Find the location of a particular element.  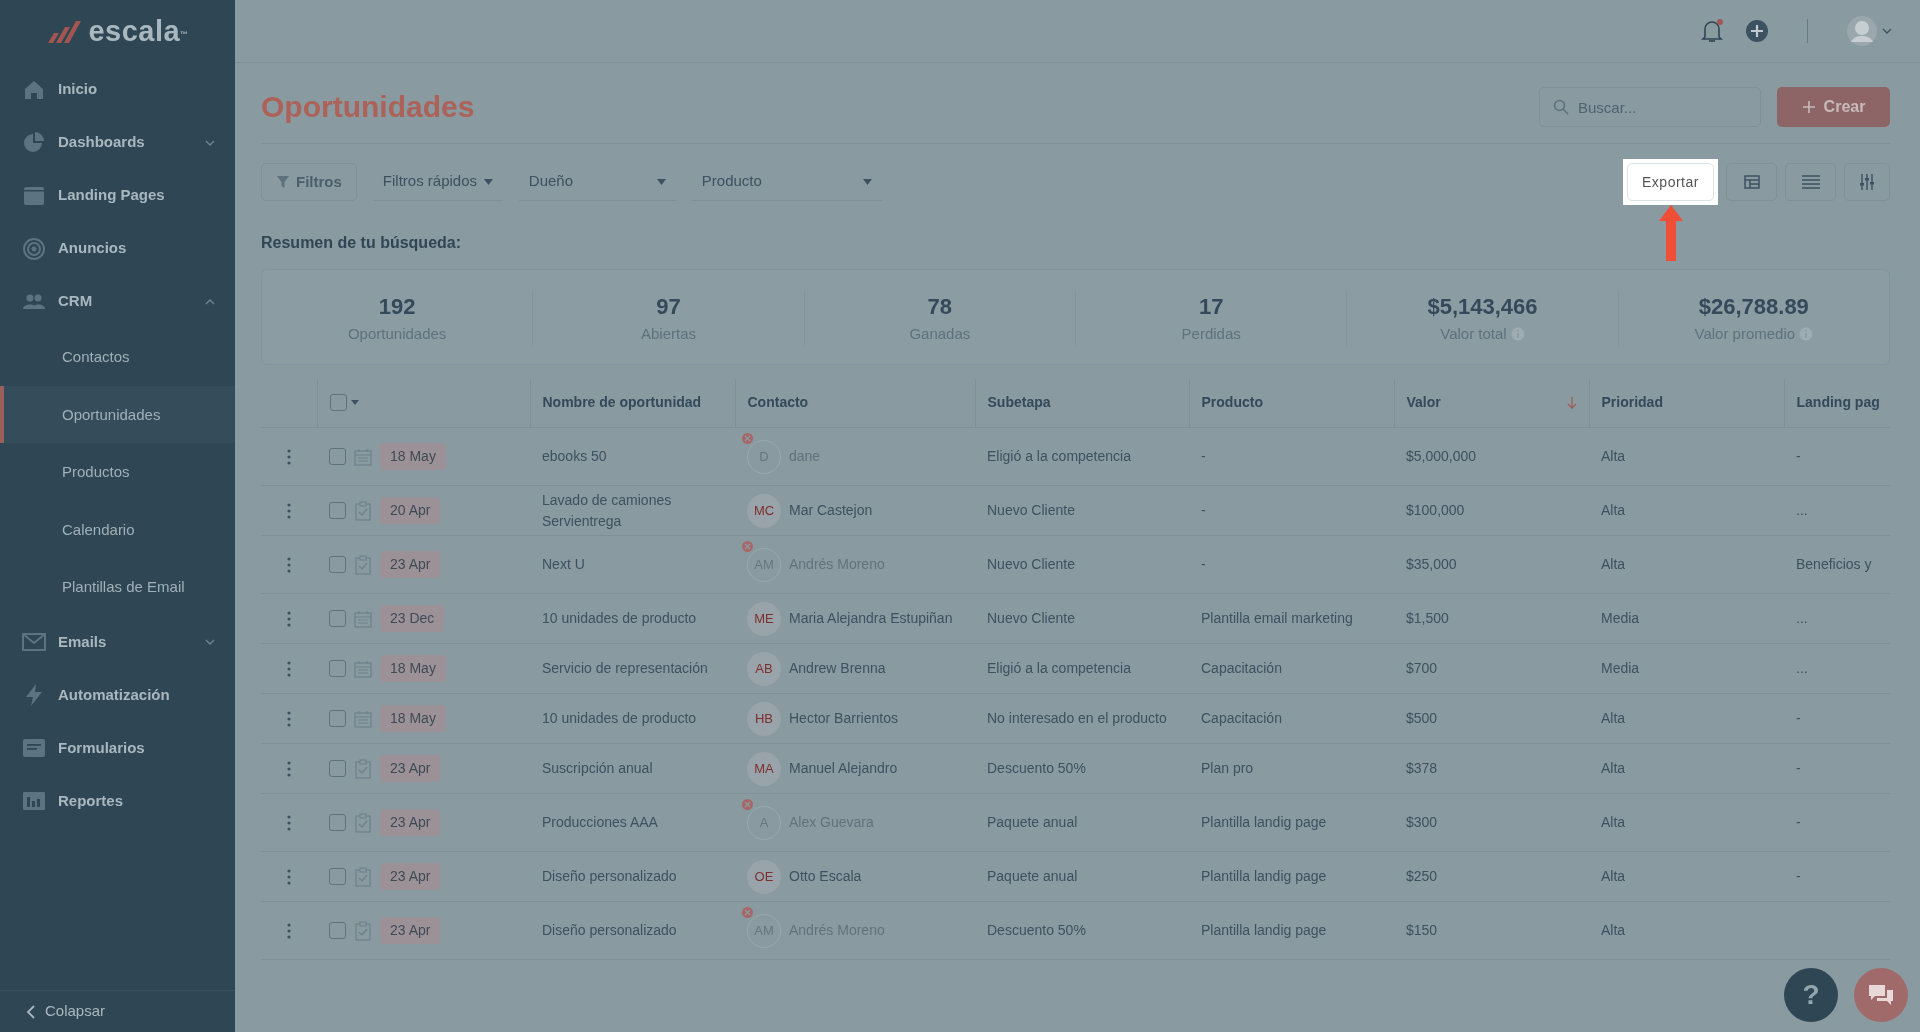

sidebar-item: Formularios is located at coordinates (117, 748).